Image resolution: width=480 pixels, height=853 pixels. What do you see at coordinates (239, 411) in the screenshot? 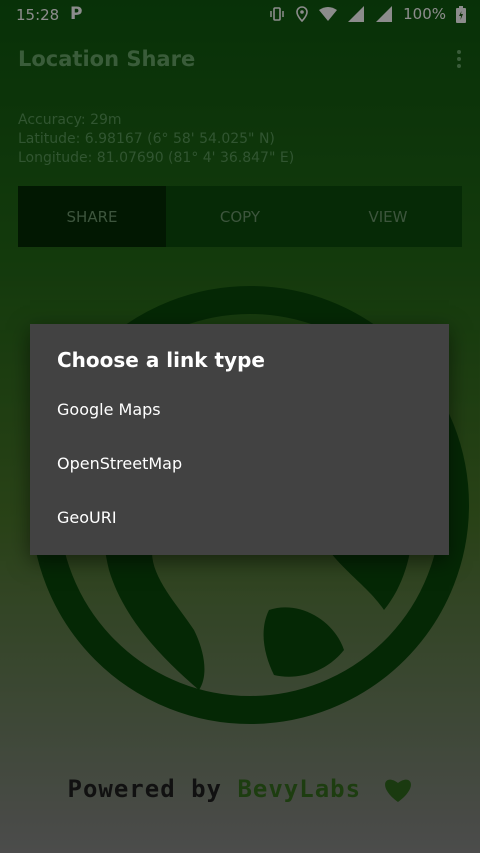
I see `option-google-maps: Google Maps` at bounding box center [239, 411].